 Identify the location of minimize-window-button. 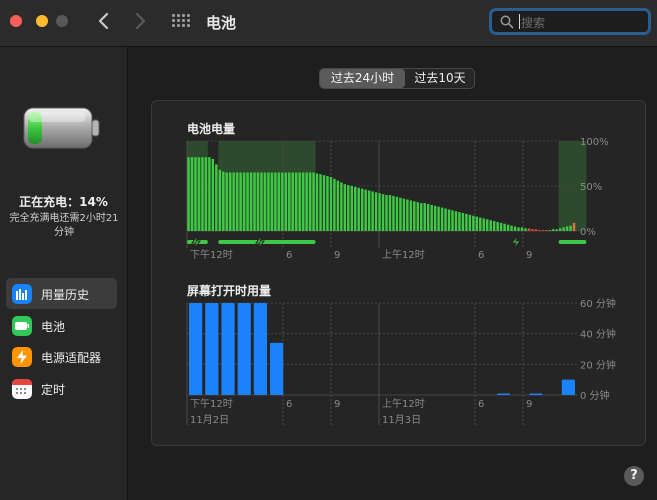
(42, 21).